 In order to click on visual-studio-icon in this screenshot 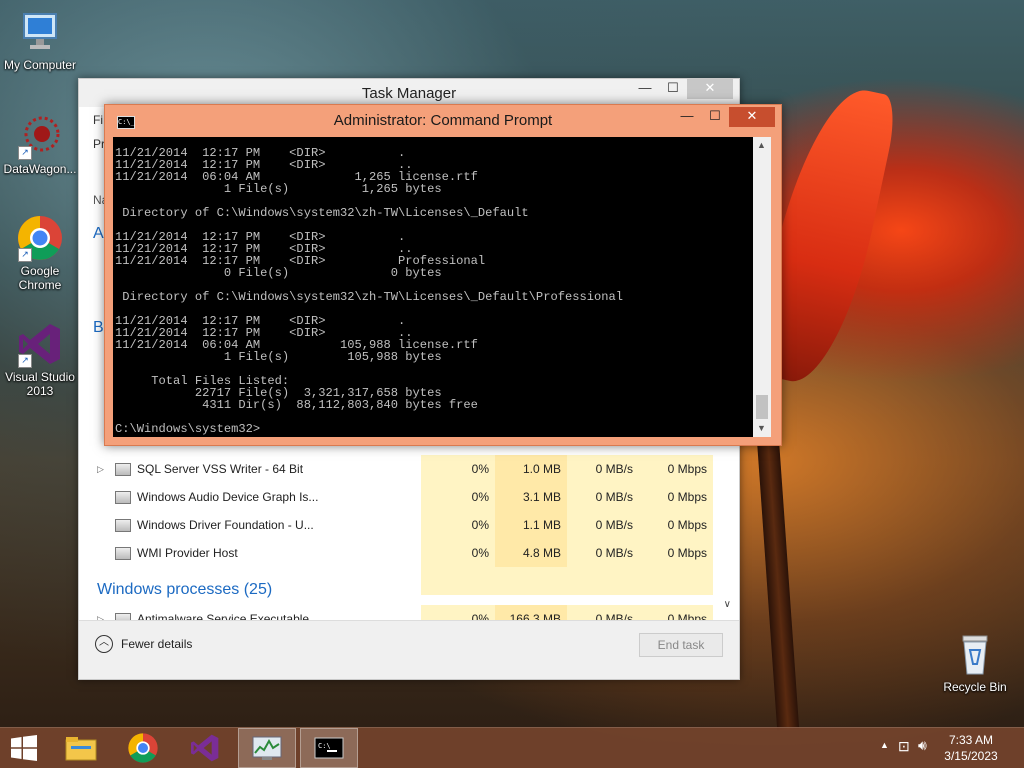, I will do `click(205, 748)`.